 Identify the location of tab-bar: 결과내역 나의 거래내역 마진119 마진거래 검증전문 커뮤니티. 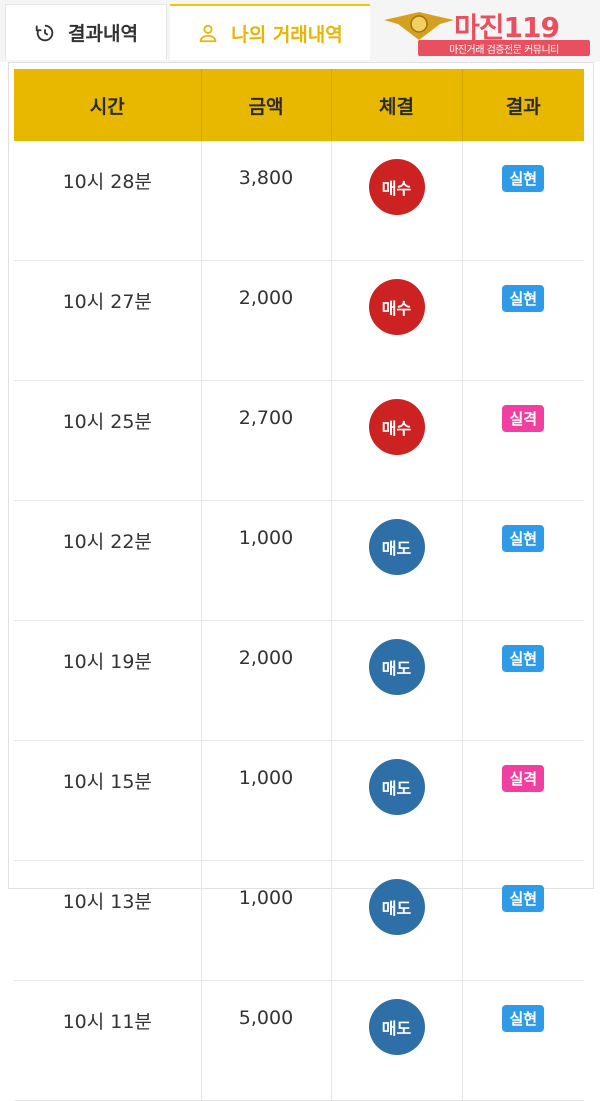
(300, 31).